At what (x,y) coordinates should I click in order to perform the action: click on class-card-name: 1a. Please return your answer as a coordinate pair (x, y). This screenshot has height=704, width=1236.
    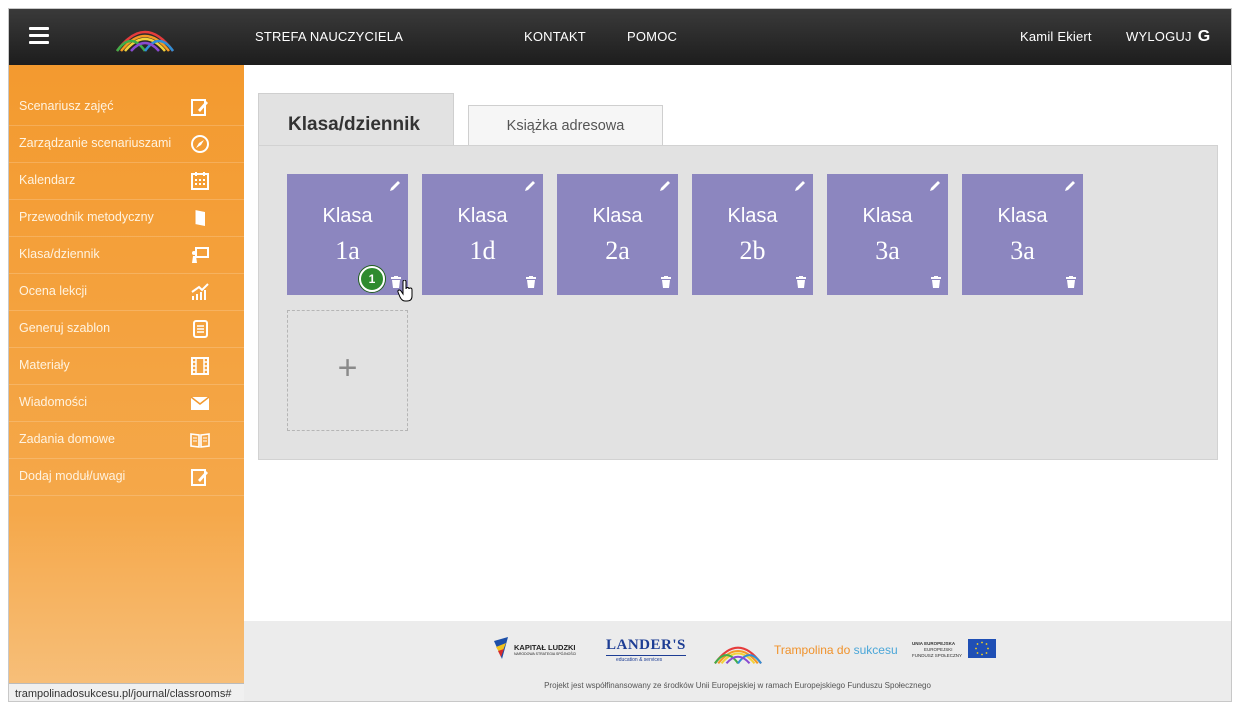
    Looking at the image, I should click on (347, 250).